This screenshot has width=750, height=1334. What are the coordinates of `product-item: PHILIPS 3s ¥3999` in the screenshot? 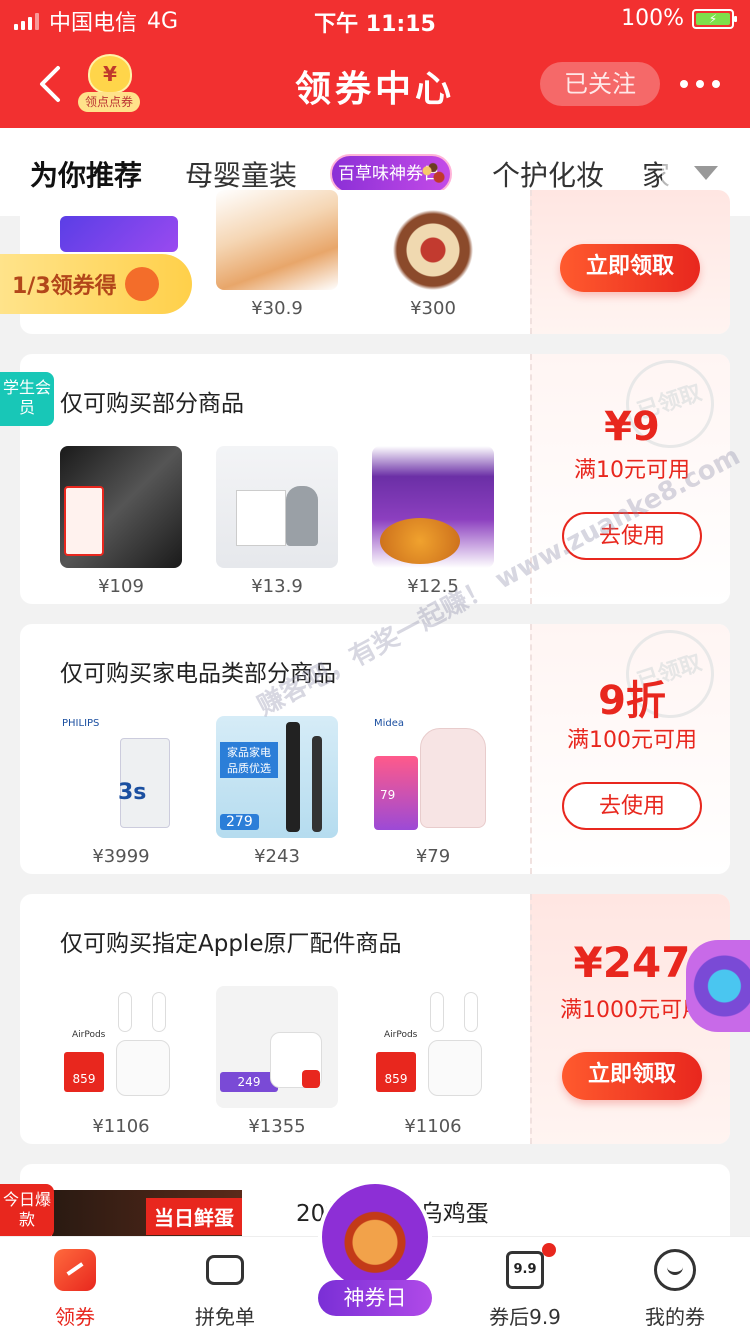 It's located at (121, 791).